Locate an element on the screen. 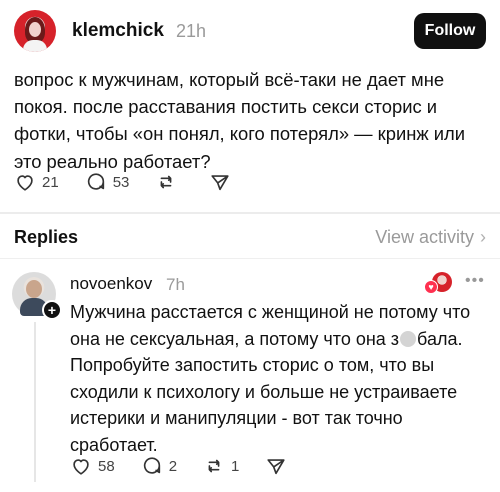 This screenshot has height=492, width=500. replies-title: Replies is located at coordinates (46, 237).